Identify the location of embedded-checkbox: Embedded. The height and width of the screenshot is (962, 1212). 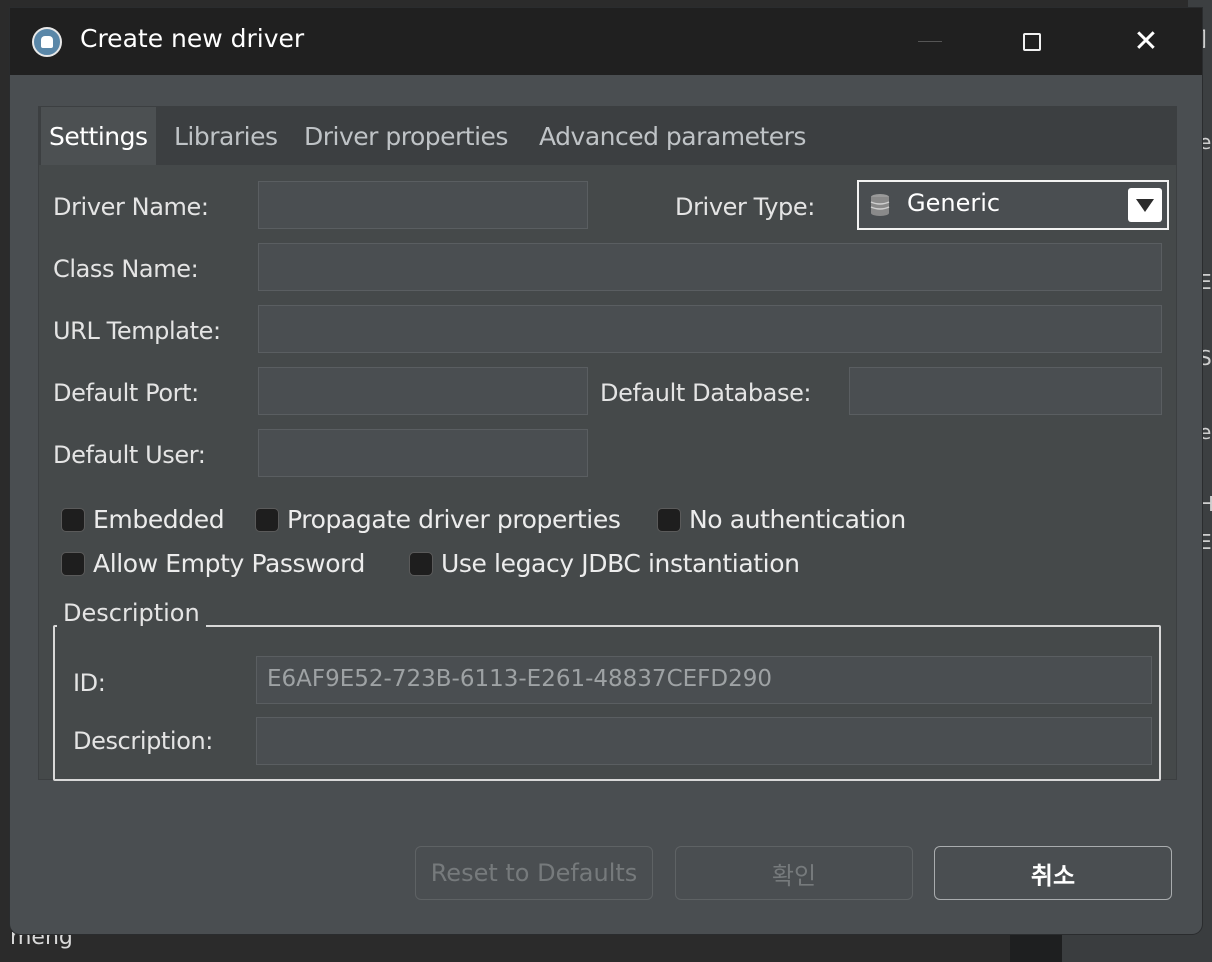
(143, 519).